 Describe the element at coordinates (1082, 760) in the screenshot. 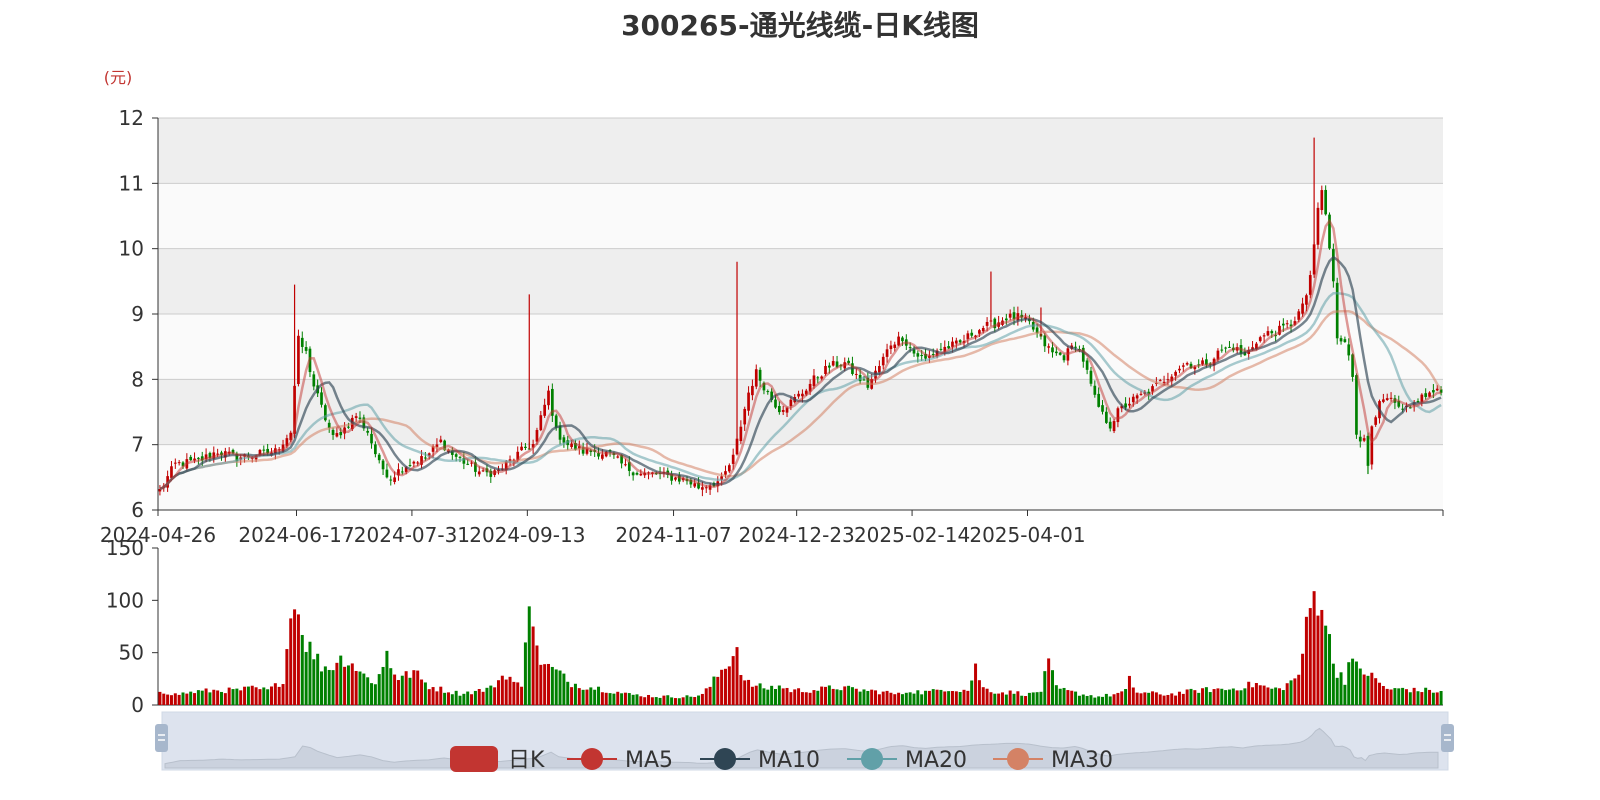

I see `legend-label: MA30` at that location.